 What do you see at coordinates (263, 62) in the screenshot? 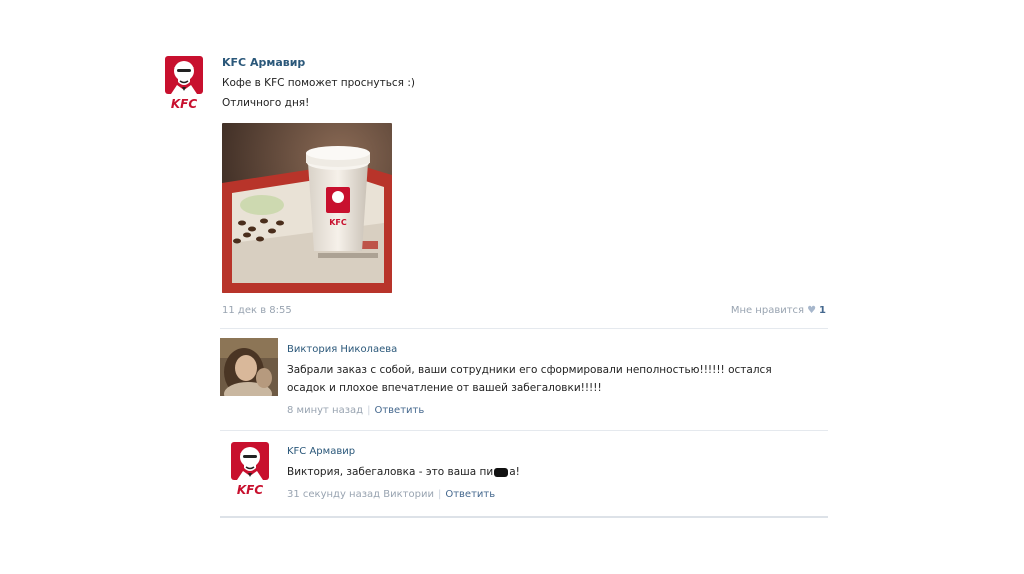
I see `post-author-link: KFC Армавир` at bounding box center [263, 62].